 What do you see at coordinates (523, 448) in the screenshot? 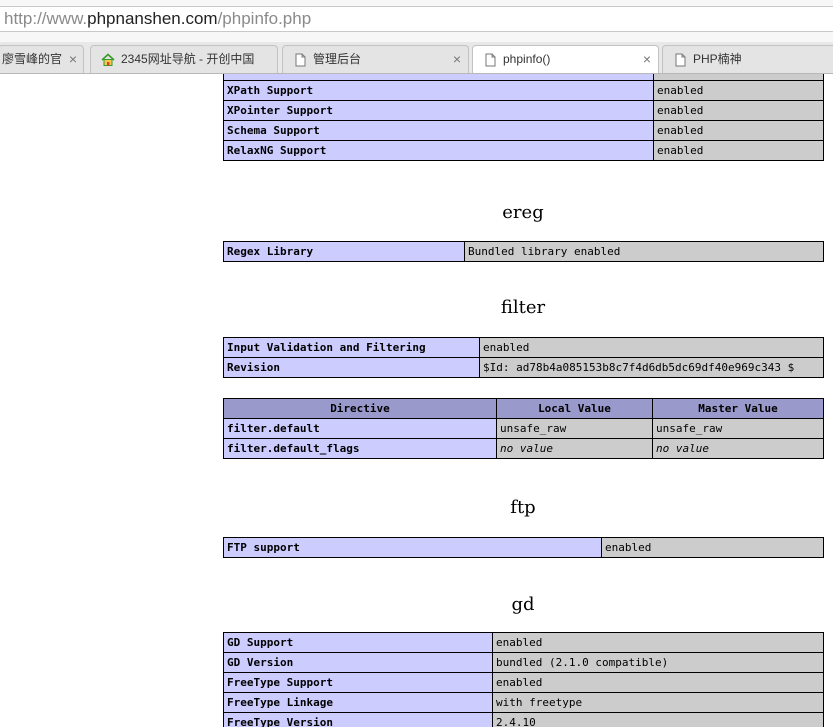
I see `table-row: filter.default_flags no value no value` at bounding box center [523, 448].